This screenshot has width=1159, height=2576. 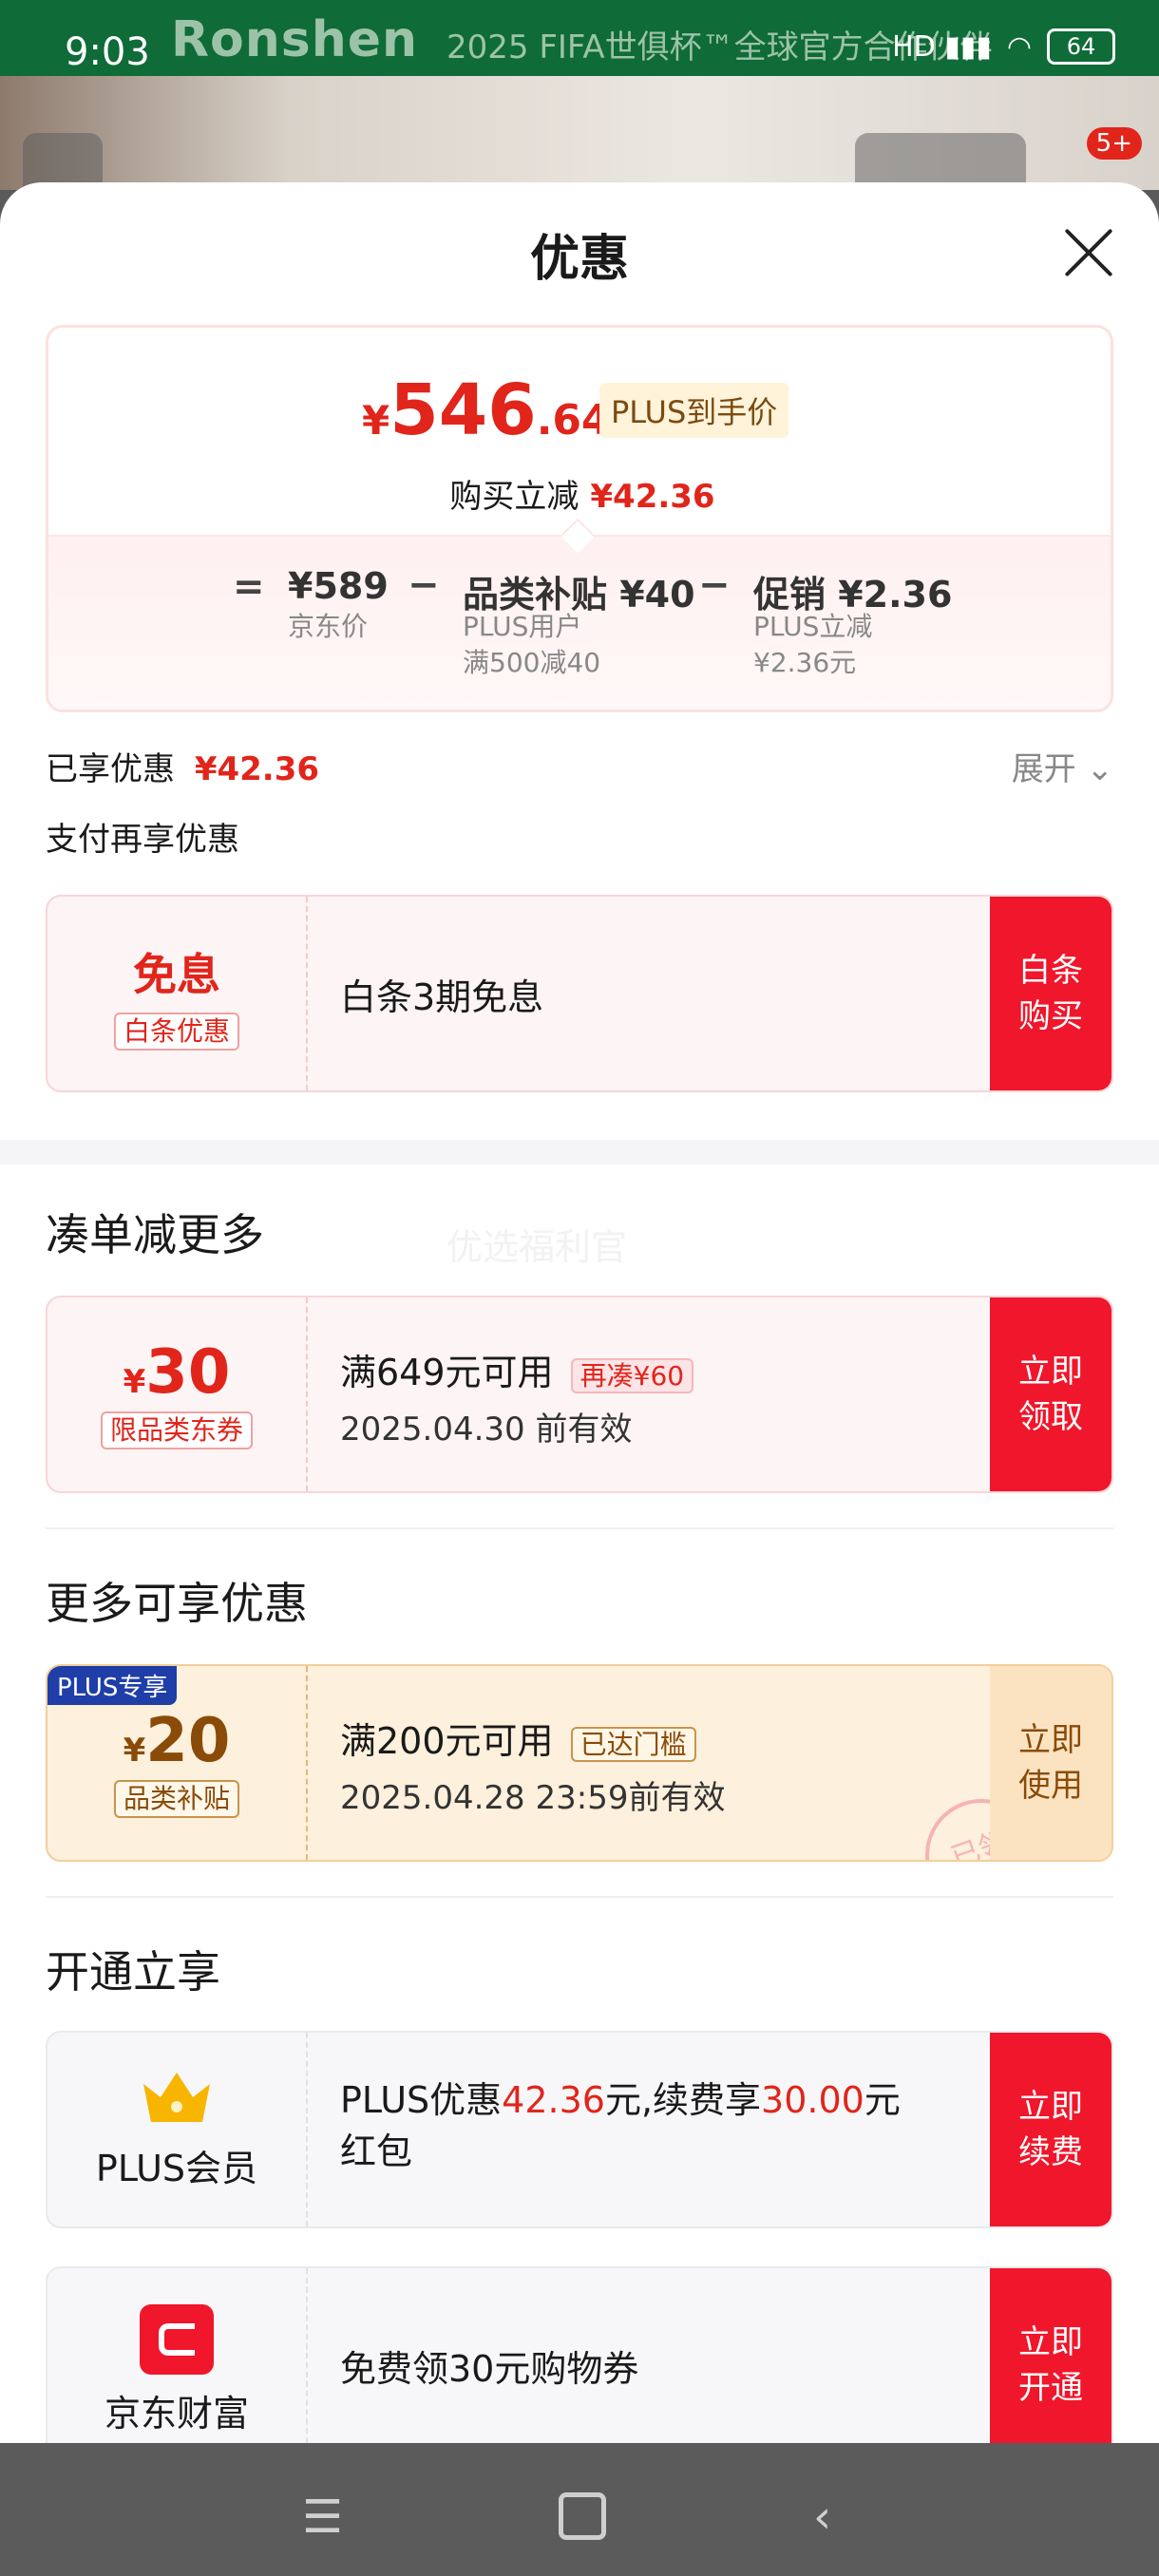 I want to click on coupon-tag: 品类补贴, so click(x=176, y=1799).